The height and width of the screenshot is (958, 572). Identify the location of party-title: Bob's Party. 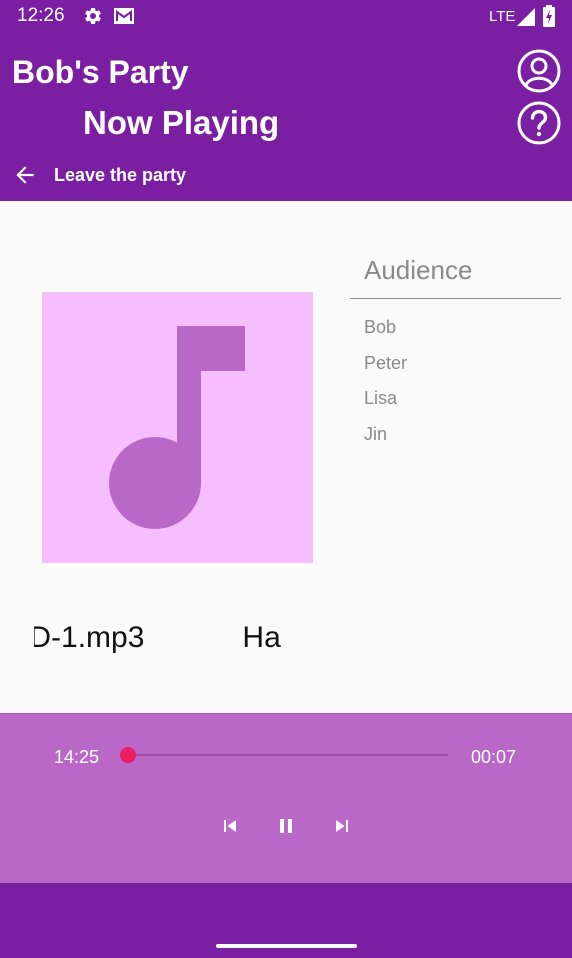
(100, 72).